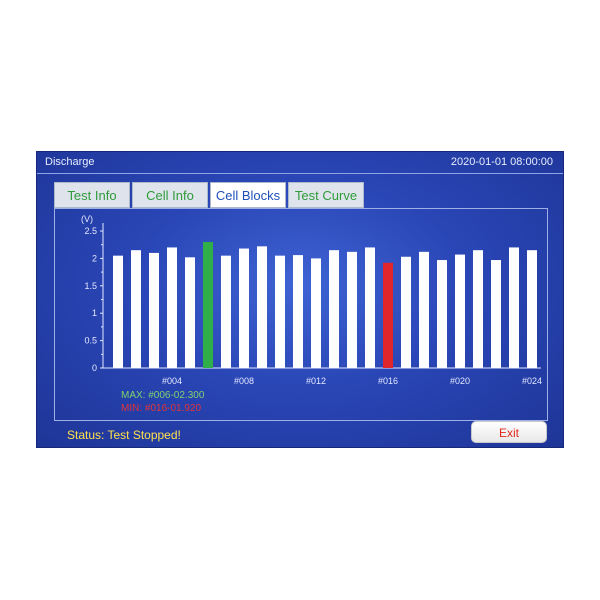  Describe the element at coordinates (509, 432) in the screenshot. I see `exit-button: Exit` at that location.